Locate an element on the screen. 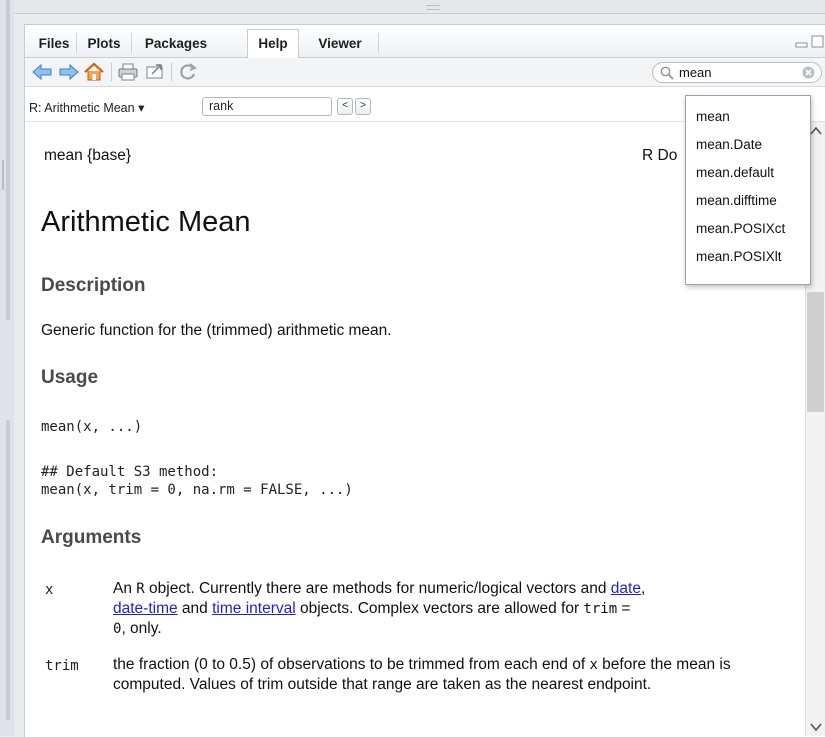 The height and width of the screenshot is (737, 825). left-splitter is located at coordinates (7, 368).